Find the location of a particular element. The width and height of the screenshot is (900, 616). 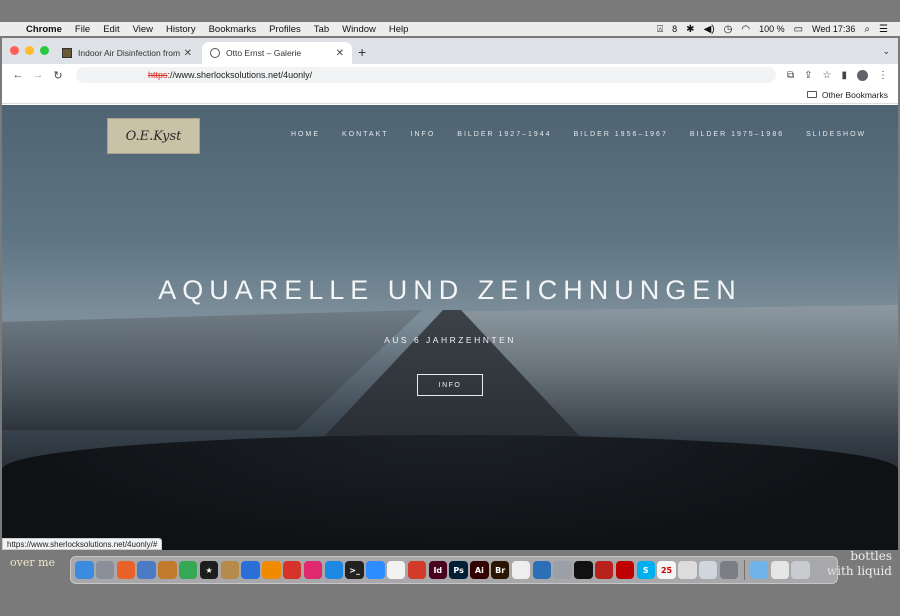

safari-icon is located at coordinates (334, 570).